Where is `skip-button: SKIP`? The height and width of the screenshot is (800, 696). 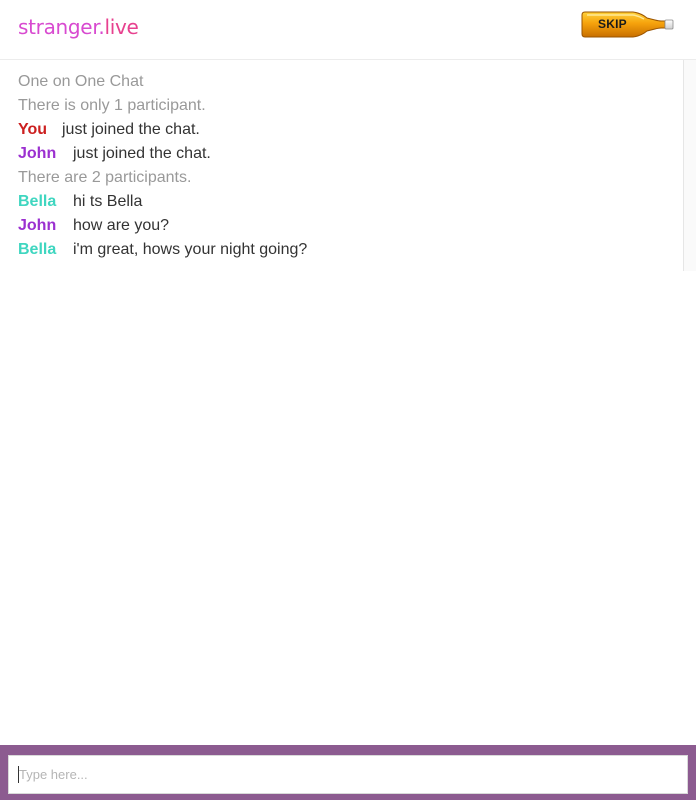
skip-button: SKIP is located at coordinates (630, 24).